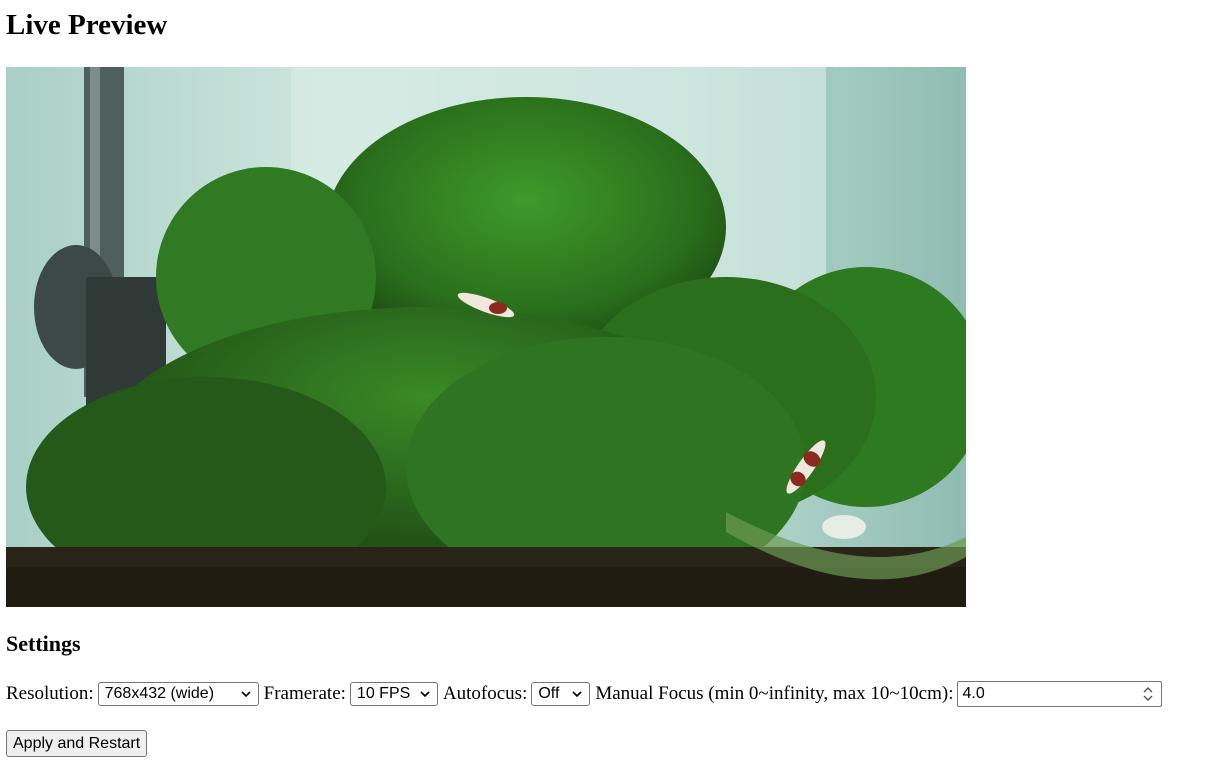 Image resolution: width=1230 pixels, height=762 pixels. What do you see at coordinates (87, 25) in the screenshot?
I see `page-title: Live Preview` at bounding box center [87, 25].